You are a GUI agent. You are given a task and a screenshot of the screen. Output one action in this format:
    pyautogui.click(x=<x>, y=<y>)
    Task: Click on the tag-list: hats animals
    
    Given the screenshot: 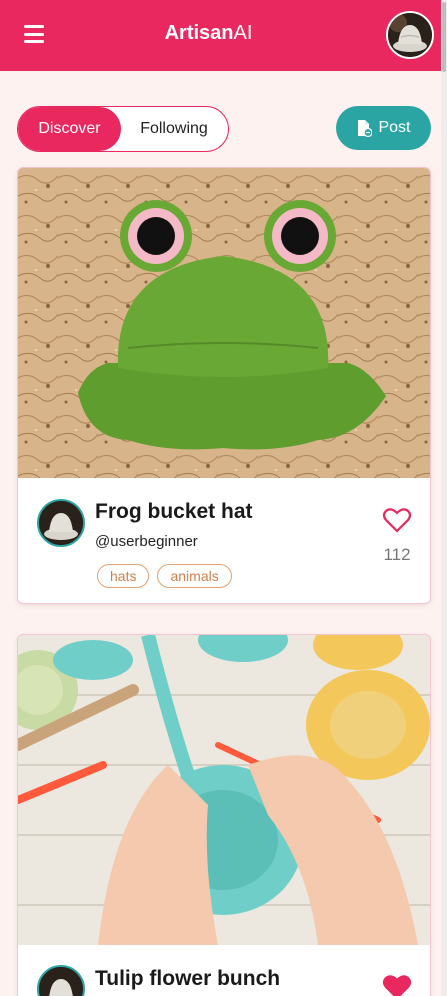 What is the action you would take?
    pyautogui.click(x=164, y=576)
    